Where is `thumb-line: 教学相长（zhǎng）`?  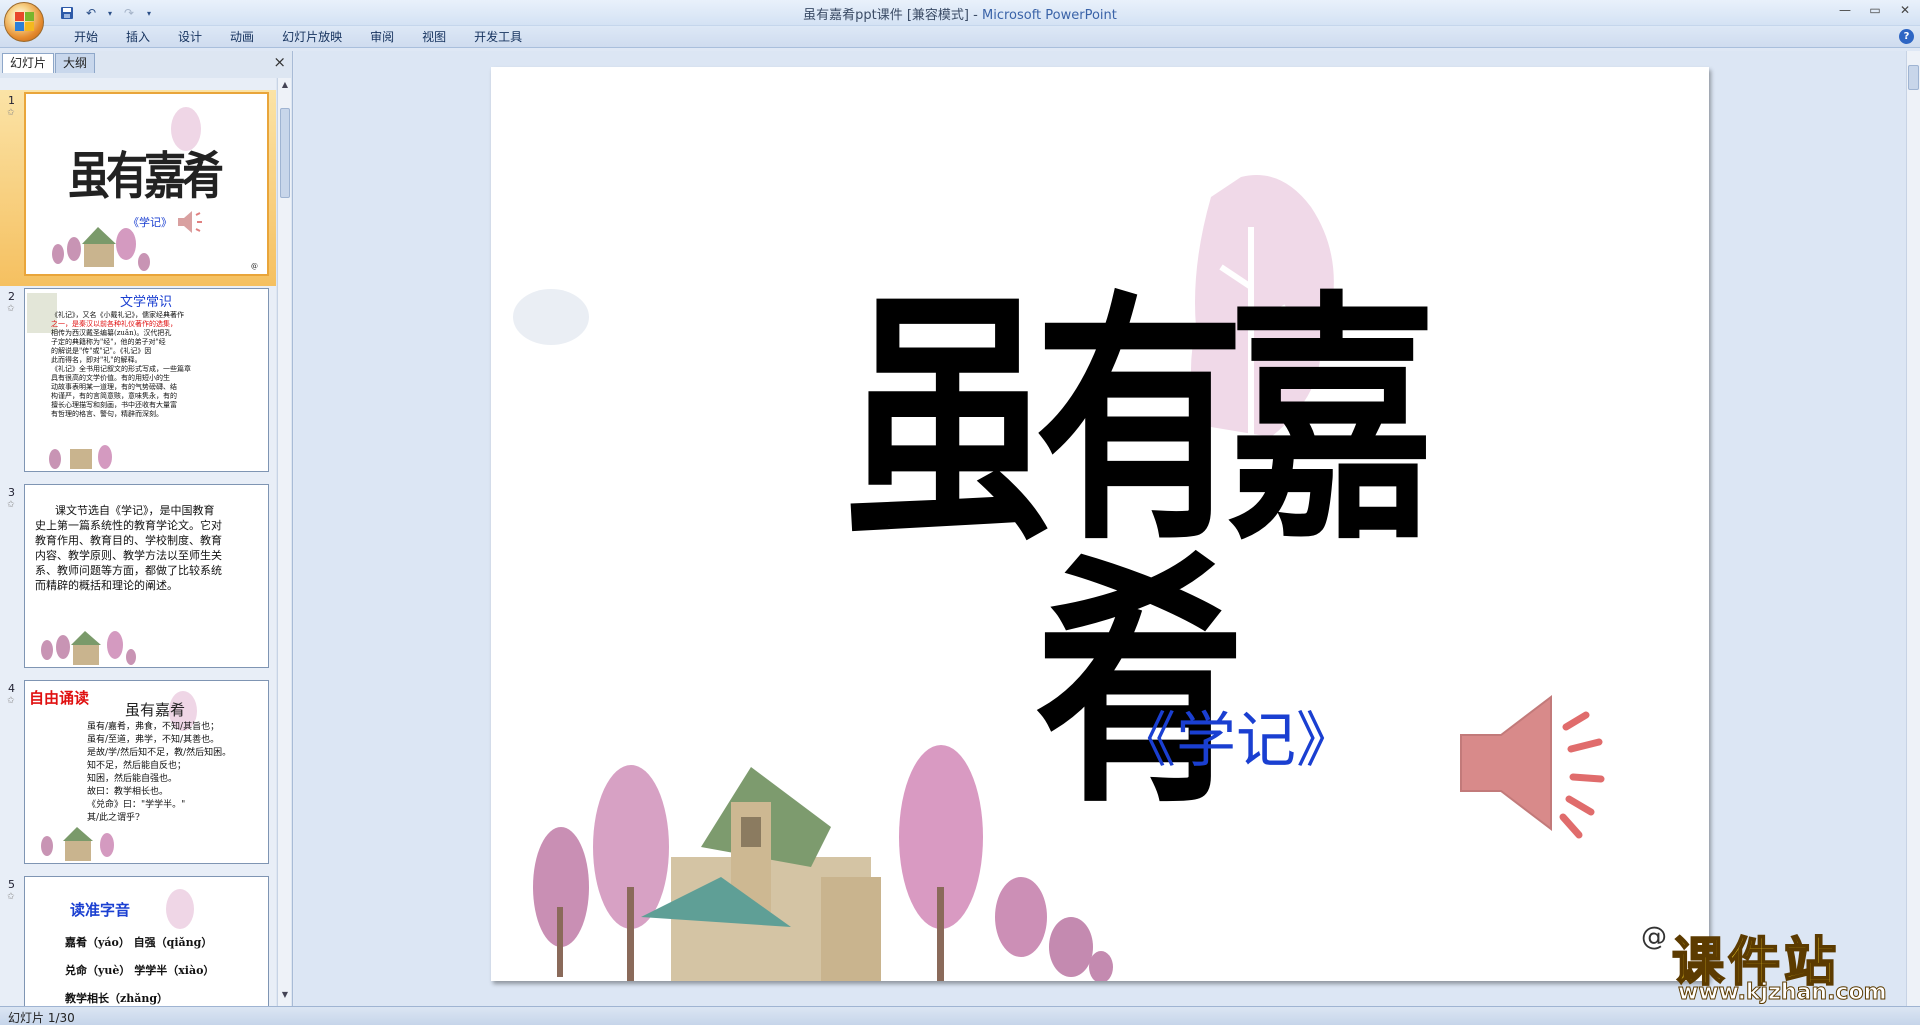
thumb-line: 教学相长（zhǎng） is located at coordinates (117, 998).